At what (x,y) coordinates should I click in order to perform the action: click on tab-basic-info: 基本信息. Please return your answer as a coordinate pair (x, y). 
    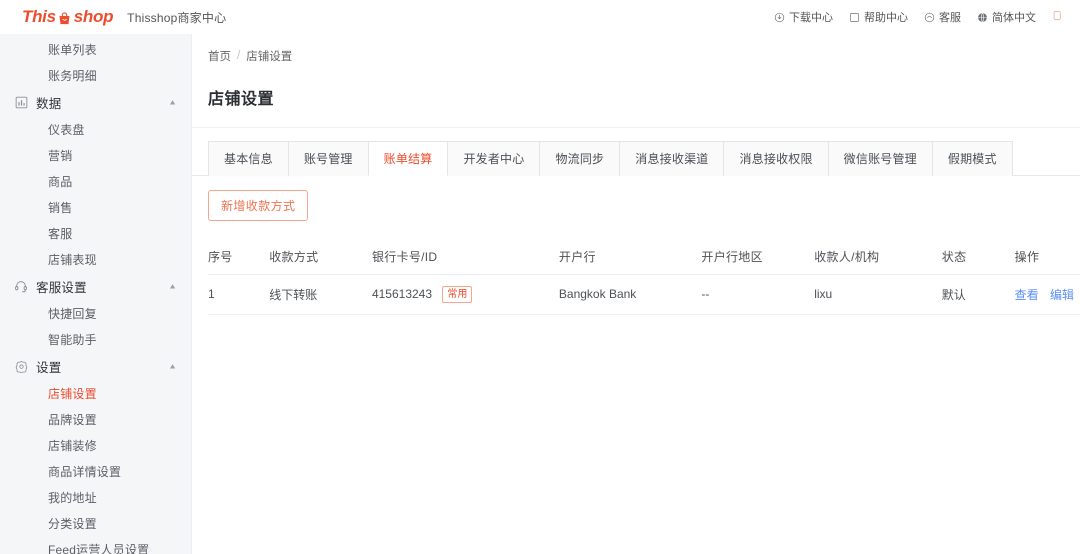
    Looking at the image, I should click on (248, 158).